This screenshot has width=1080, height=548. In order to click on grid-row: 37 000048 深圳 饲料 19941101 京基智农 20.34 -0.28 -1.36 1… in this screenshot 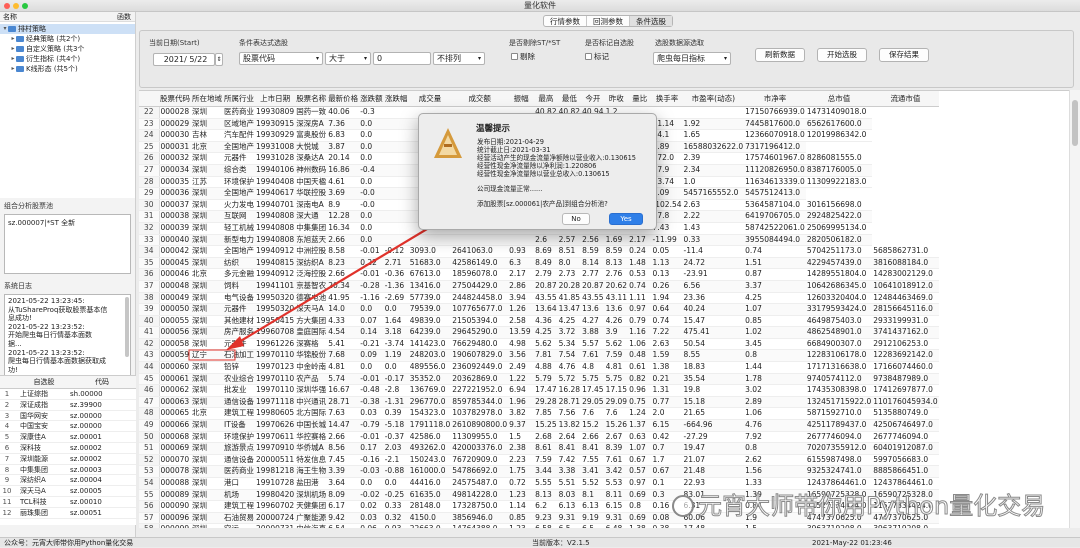, I will do `click(539, 286)`.